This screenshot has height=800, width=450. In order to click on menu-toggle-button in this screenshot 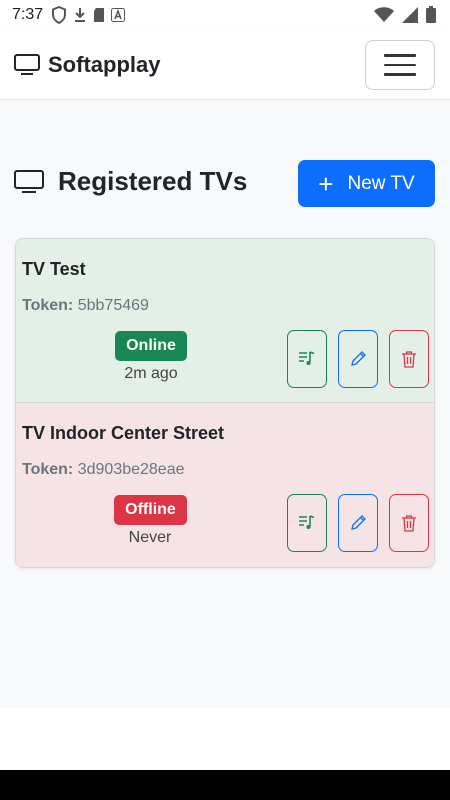, I will do `click(400, 65)`.